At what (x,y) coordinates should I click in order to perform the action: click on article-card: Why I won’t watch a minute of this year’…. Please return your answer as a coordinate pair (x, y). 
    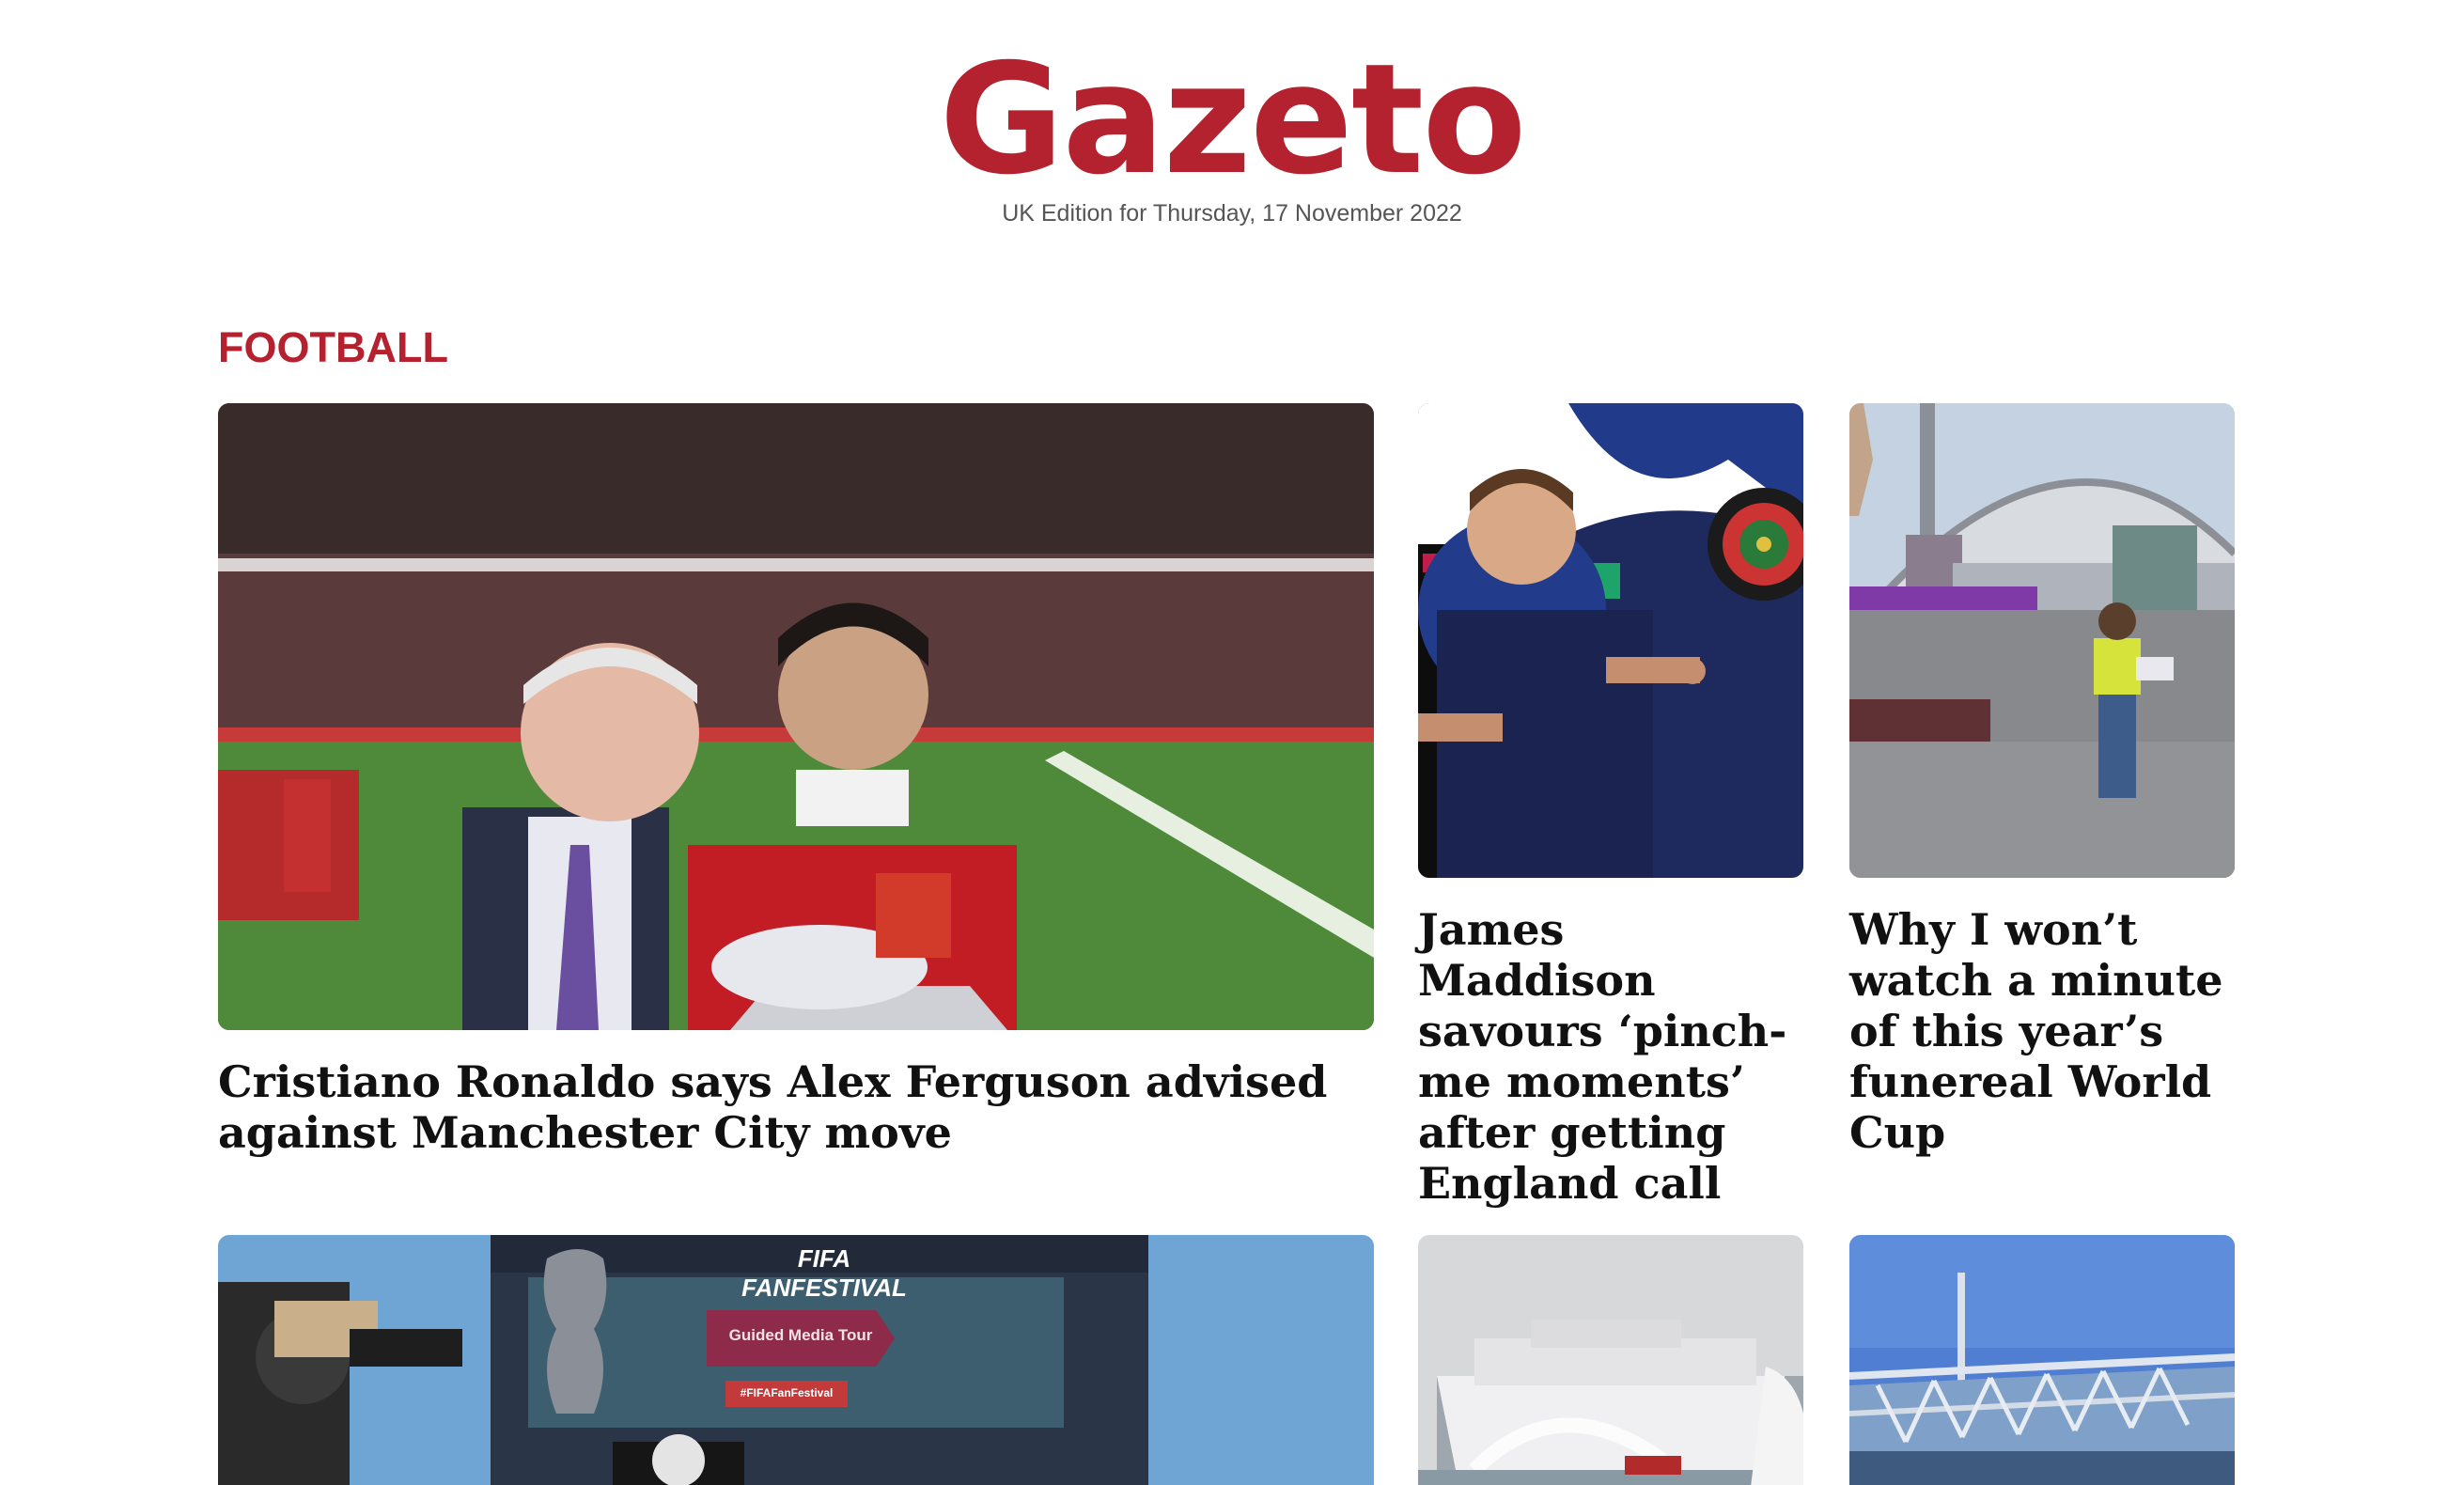
    Looking at the image, I should click on (2042, 784).